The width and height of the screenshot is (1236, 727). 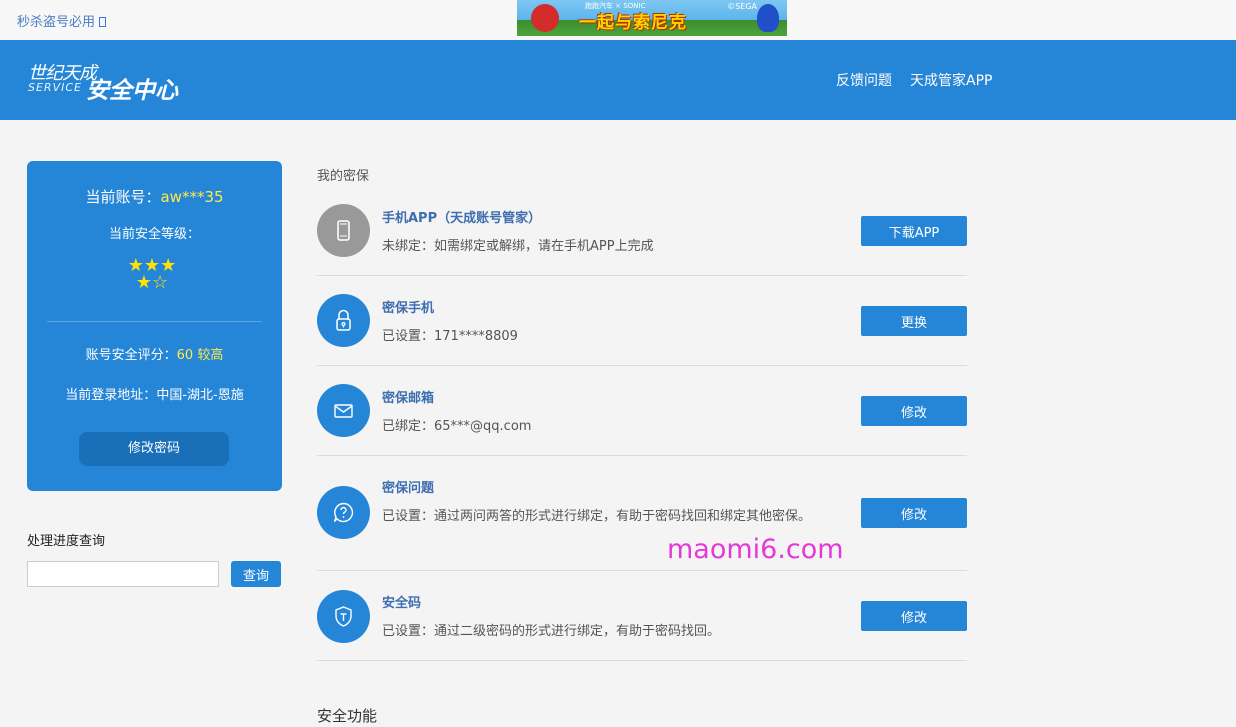 I want to click on phone-app-icon, so click(x=343, y=230).